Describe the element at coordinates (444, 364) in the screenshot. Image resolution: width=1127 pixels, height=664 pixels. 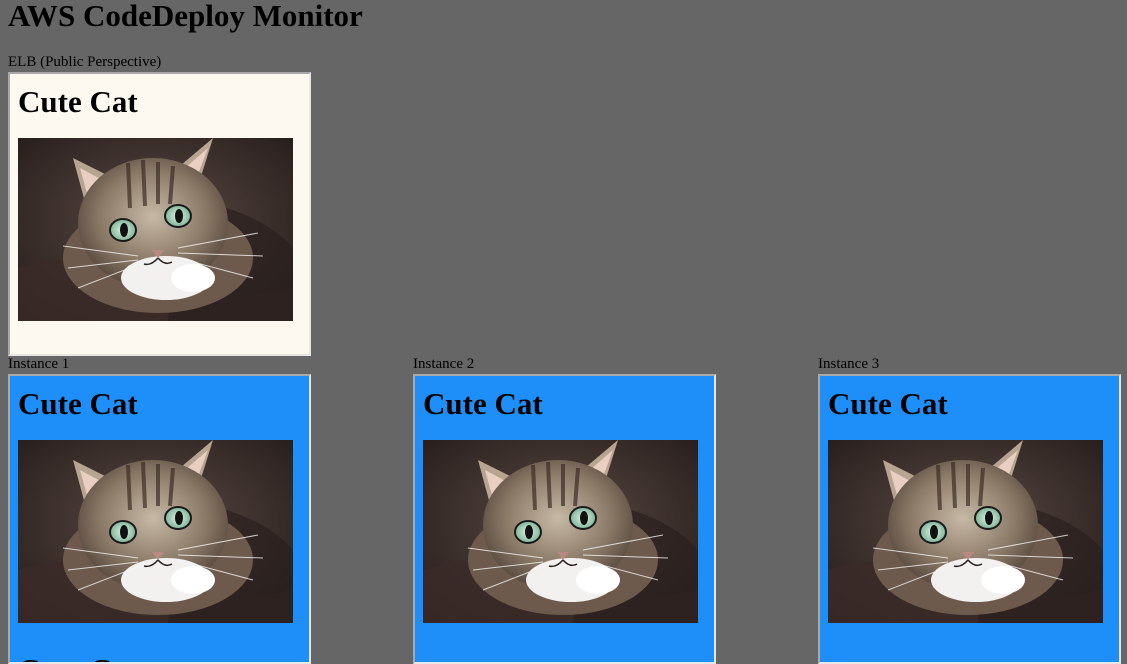
I see `instance-2-label: Instance 2` at that location.